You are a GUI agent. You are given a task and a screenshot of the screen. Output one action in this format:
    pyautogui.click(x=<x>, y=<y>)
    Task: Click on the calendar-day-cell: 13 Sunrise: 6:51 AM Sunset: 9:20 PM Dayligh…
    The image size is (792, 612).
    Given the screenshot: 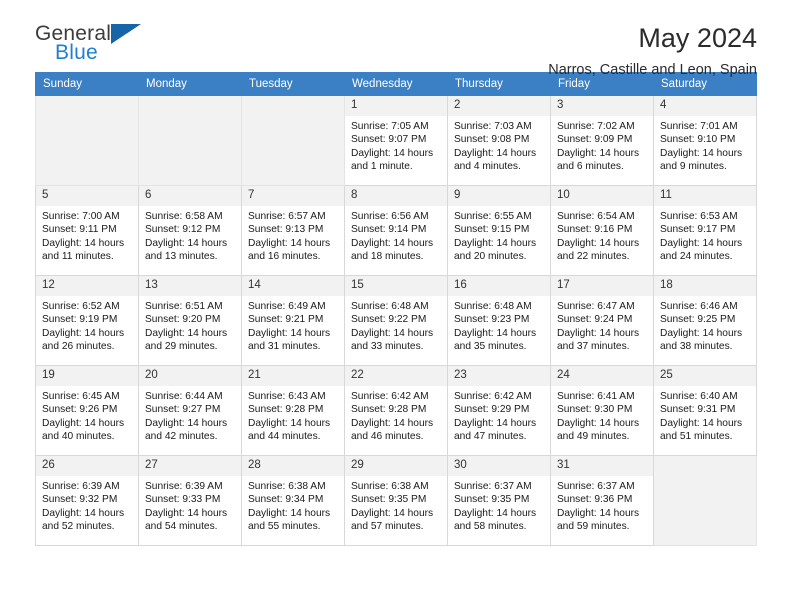 What is the action you would take?
    pyautogui.click(x=190, y=320)
    